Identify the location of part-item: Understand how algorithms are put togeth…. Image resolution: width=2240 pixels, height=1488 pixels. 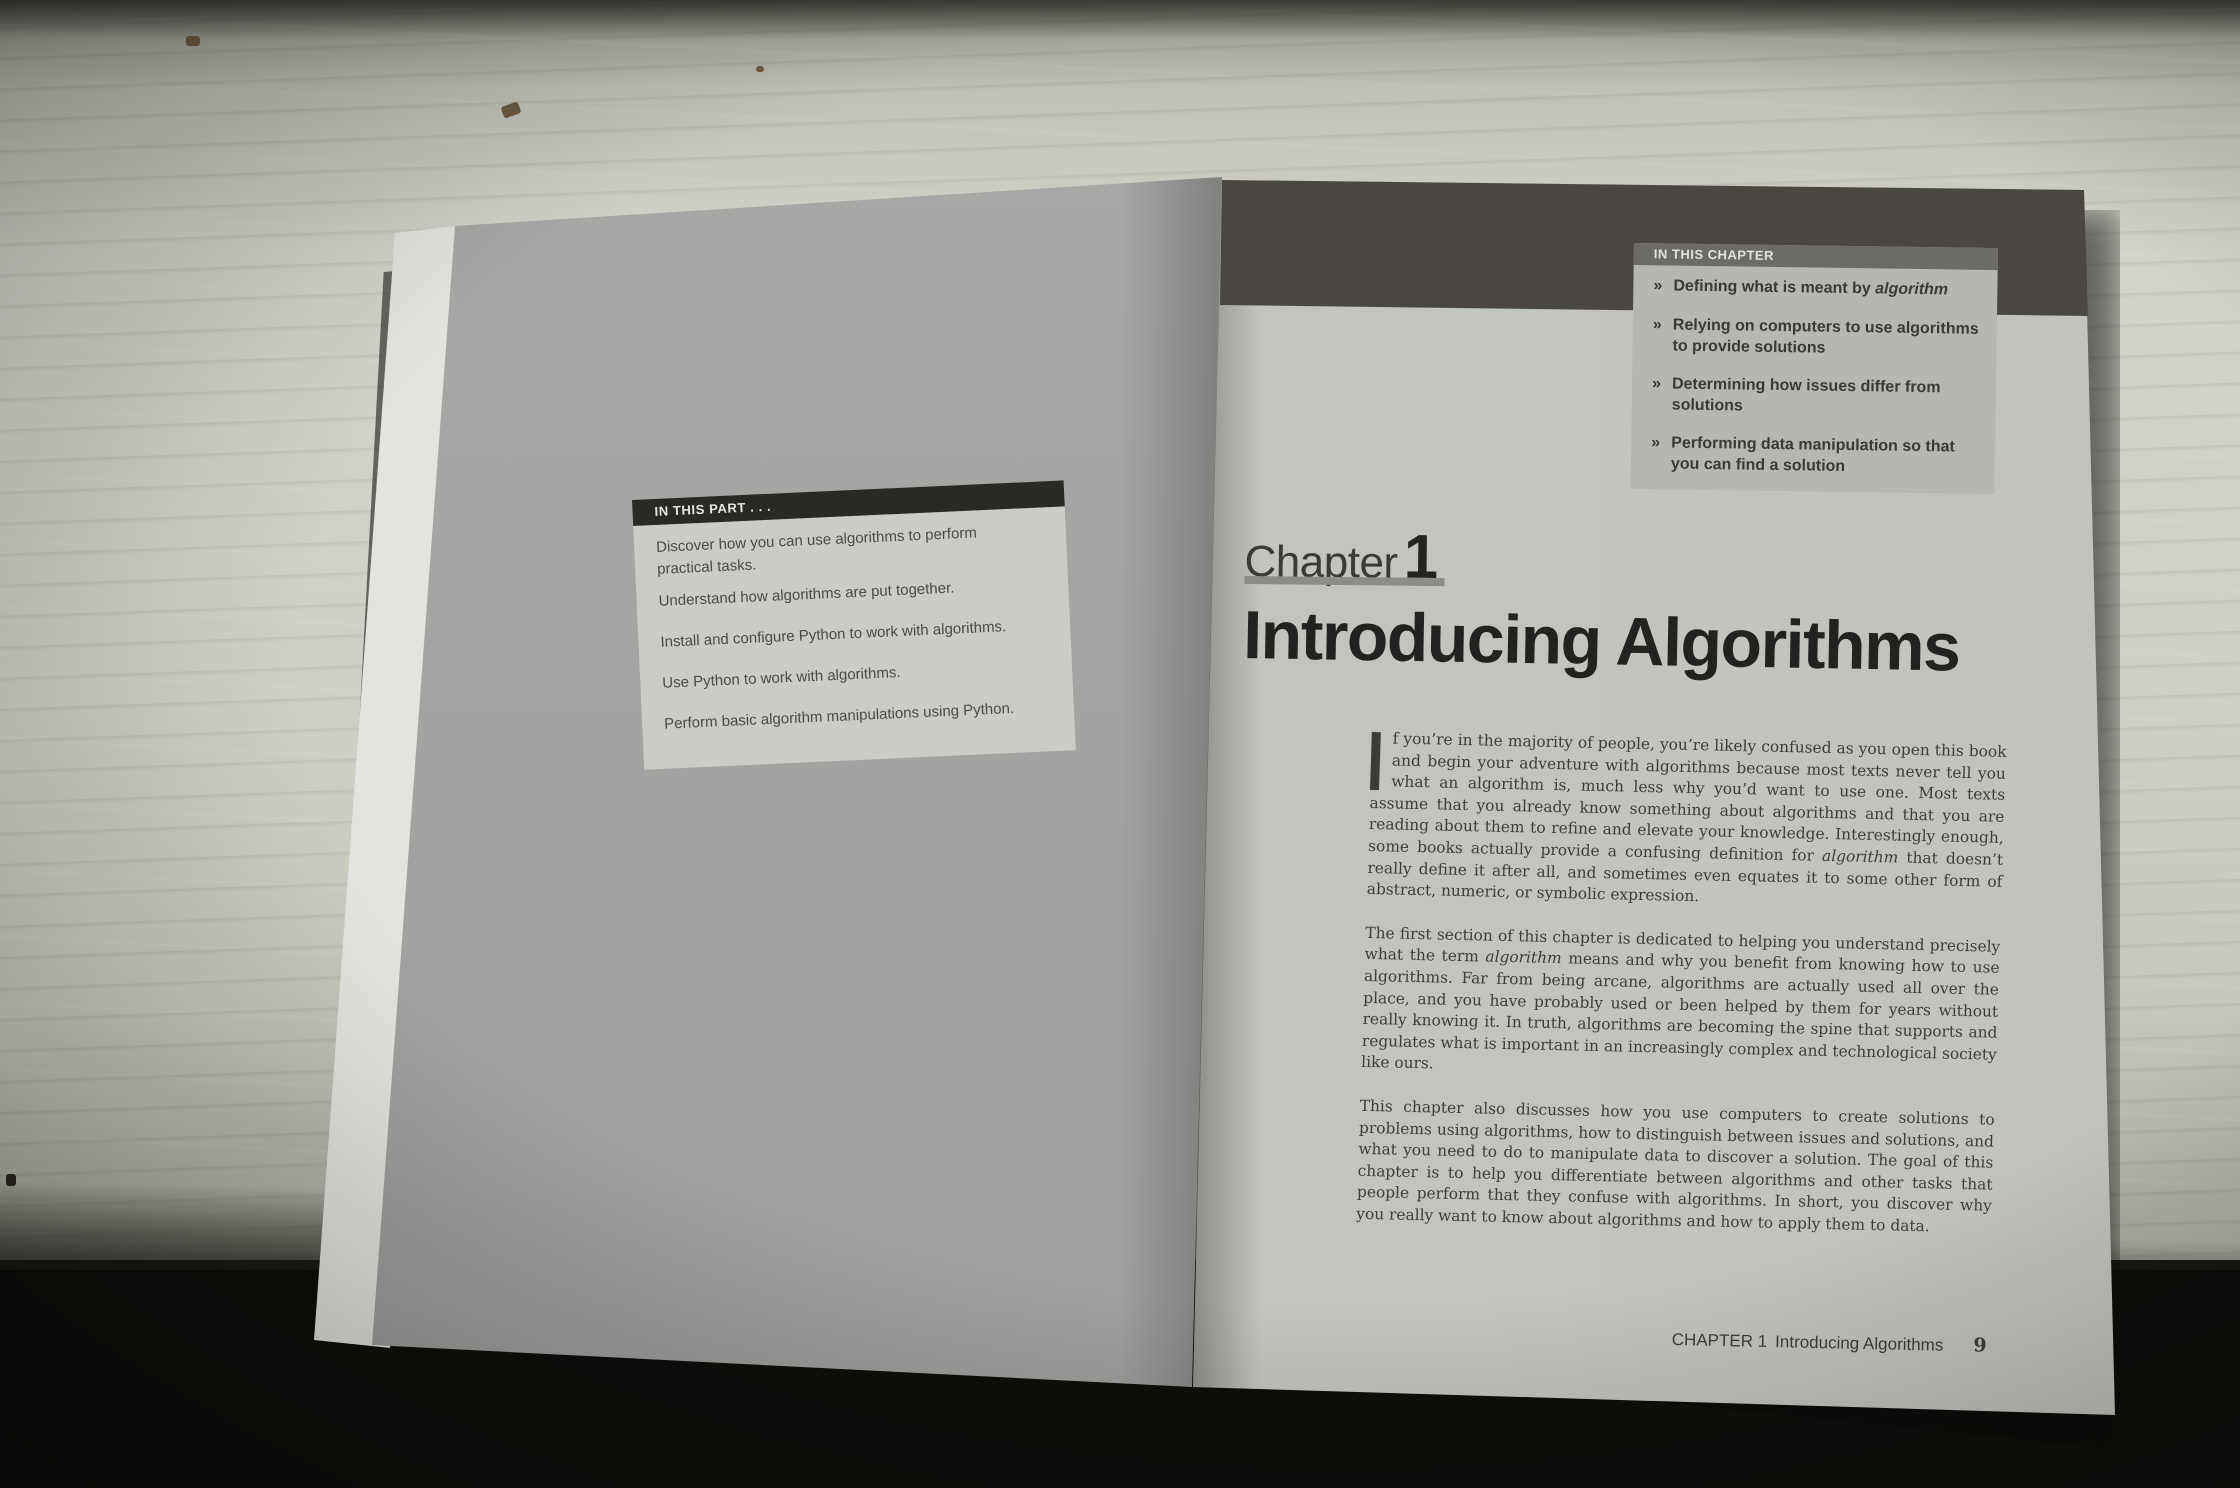
(806, 594).